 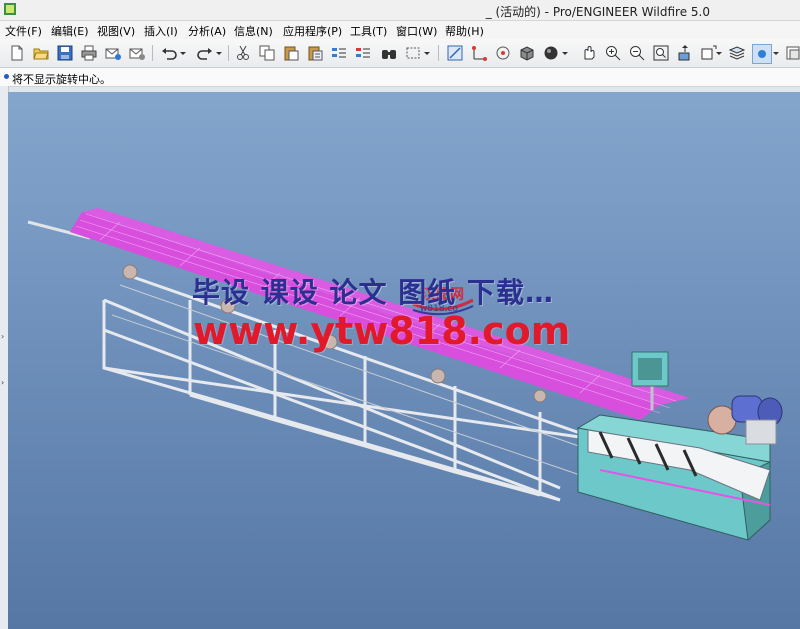 What do you see at coordinates (400, 77) in the screenshot?
I see `message-area: 将不显示旋转中心。` at bounding box center [400, 77].